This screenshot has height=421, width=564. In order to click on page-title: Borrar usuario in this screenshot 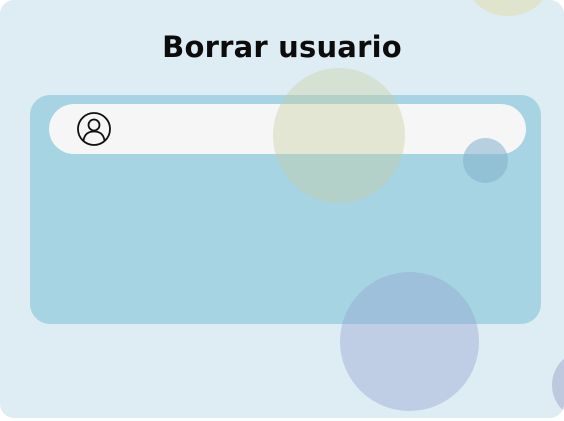, I will do `click(282, 47)`.